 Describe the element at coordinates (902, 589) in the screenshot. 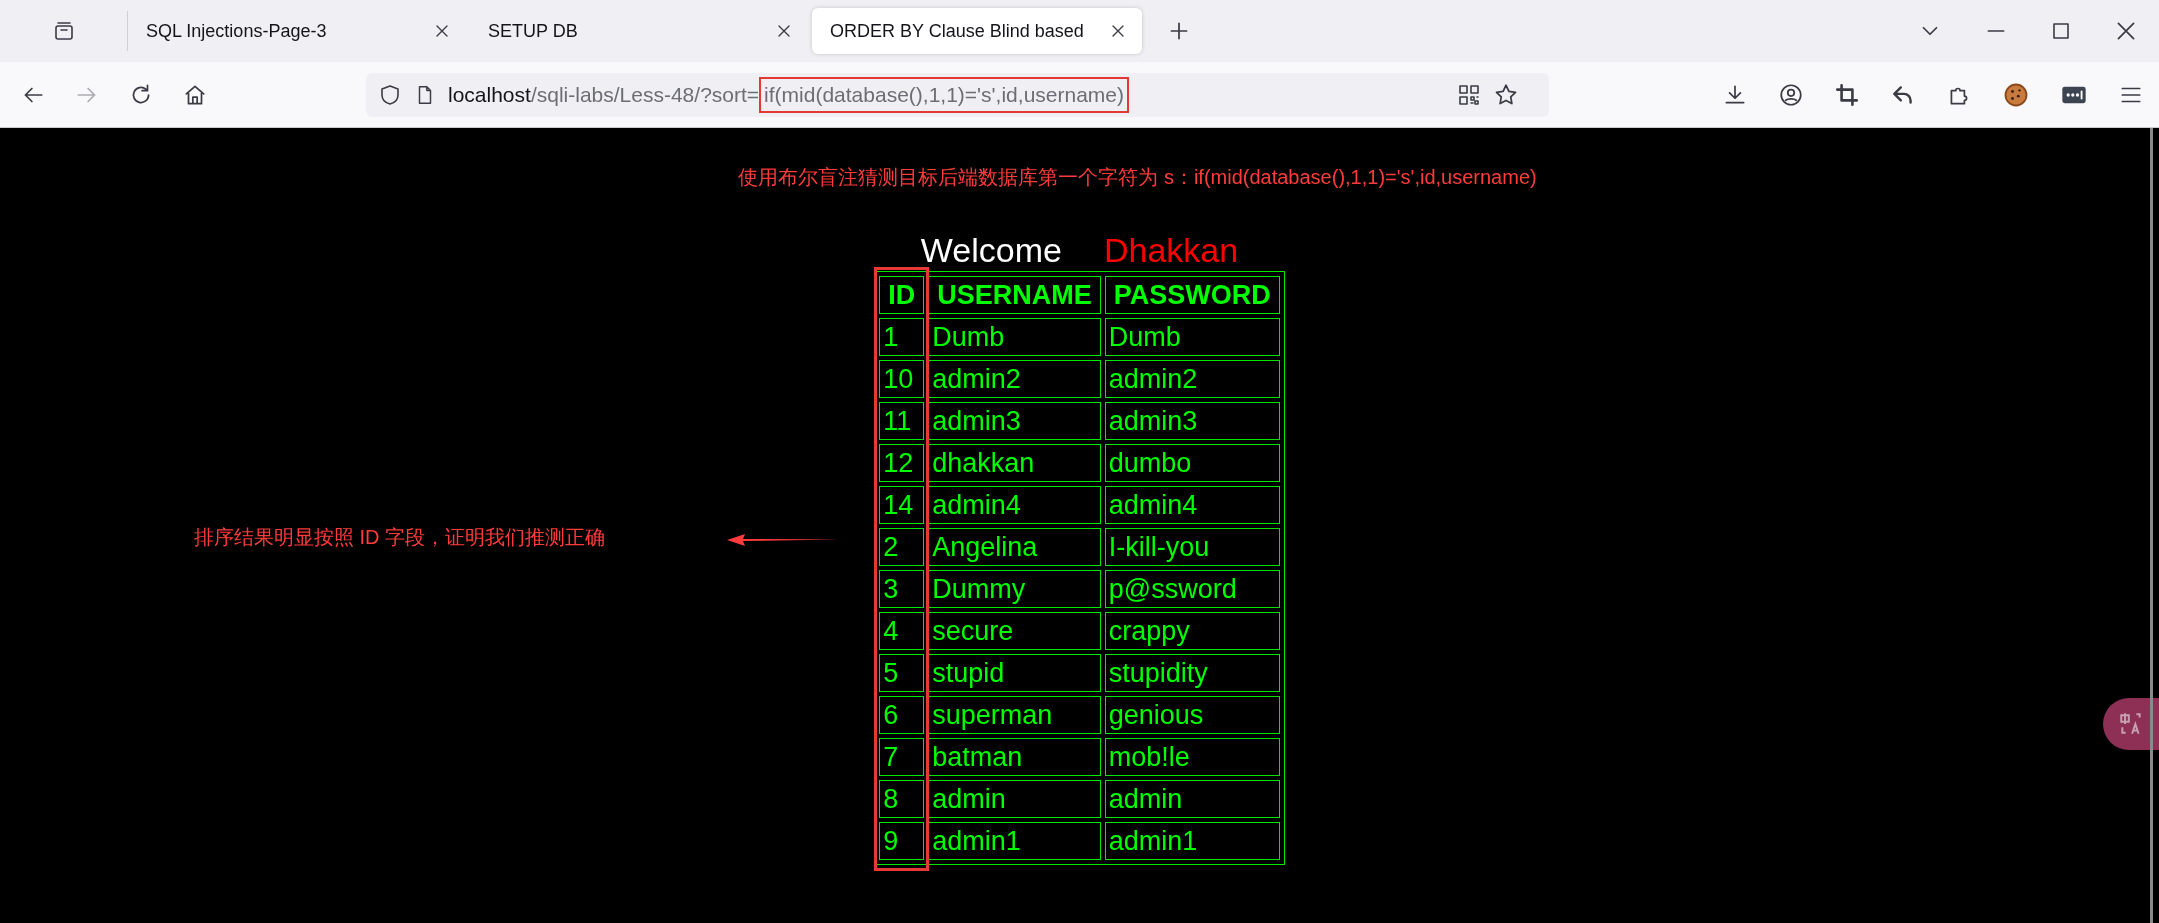

I see `table-cell: 3` at that location.